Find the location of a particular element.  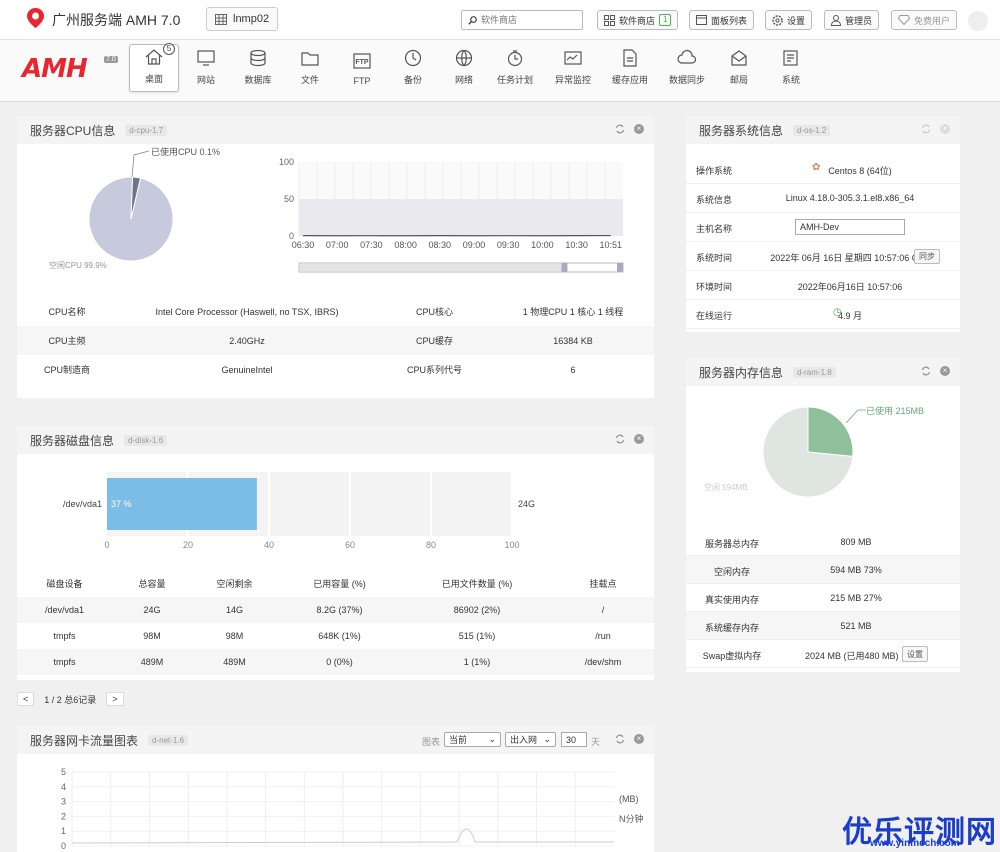

admin-button: 管理员 is located at coordinates (852, 20).